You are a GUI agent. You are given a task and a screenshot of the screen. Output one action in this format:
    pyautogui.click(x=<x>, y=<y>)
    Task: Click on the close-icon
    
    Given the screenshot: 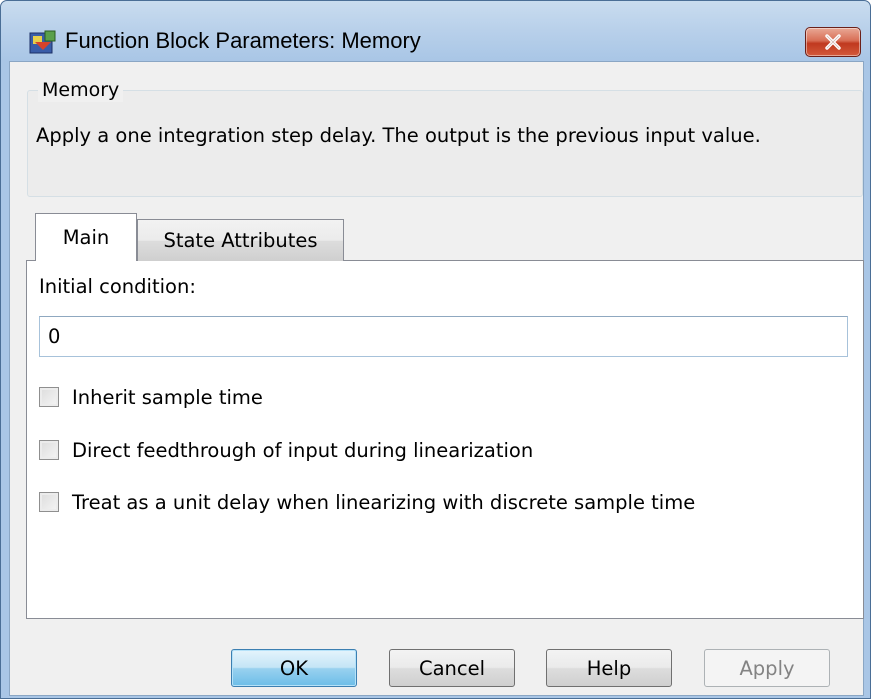 What is the action you would take?
    pyautogui.click(x=833, y=42)
    